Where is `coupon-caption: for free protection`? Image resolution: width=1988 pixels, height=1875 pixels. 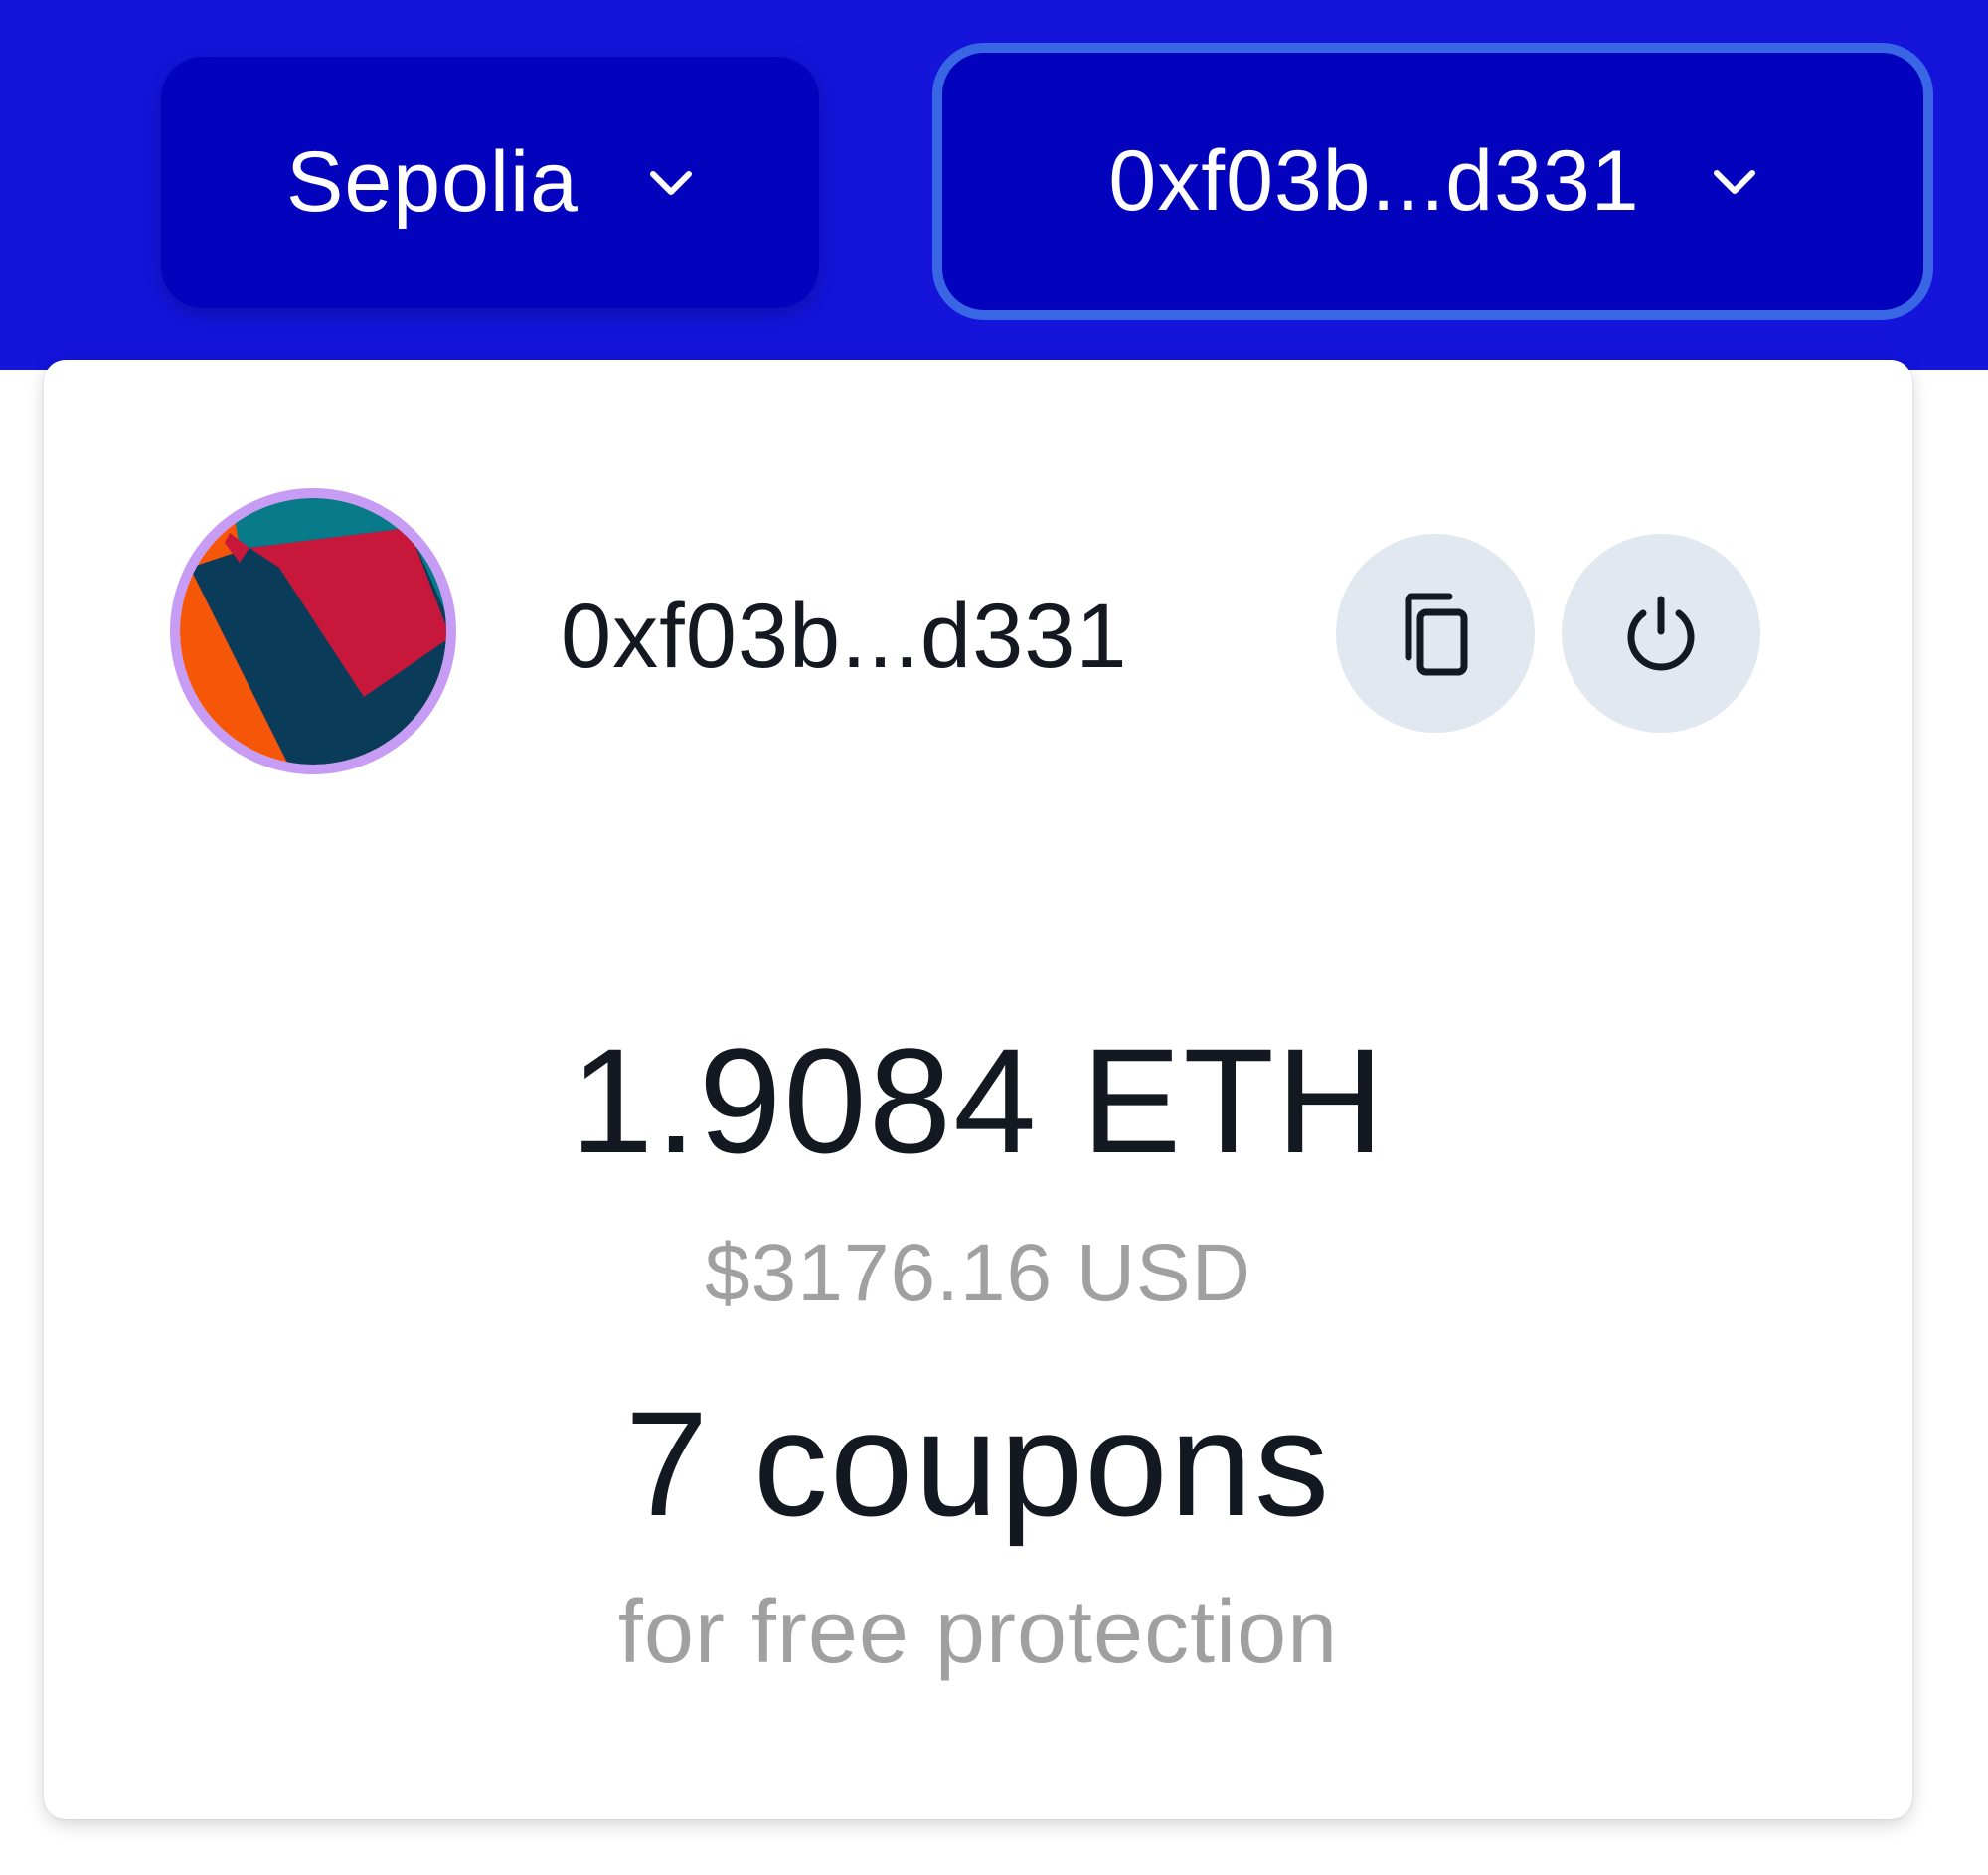 coupon-caption: for free protection is located at coordinates (978, 1632).